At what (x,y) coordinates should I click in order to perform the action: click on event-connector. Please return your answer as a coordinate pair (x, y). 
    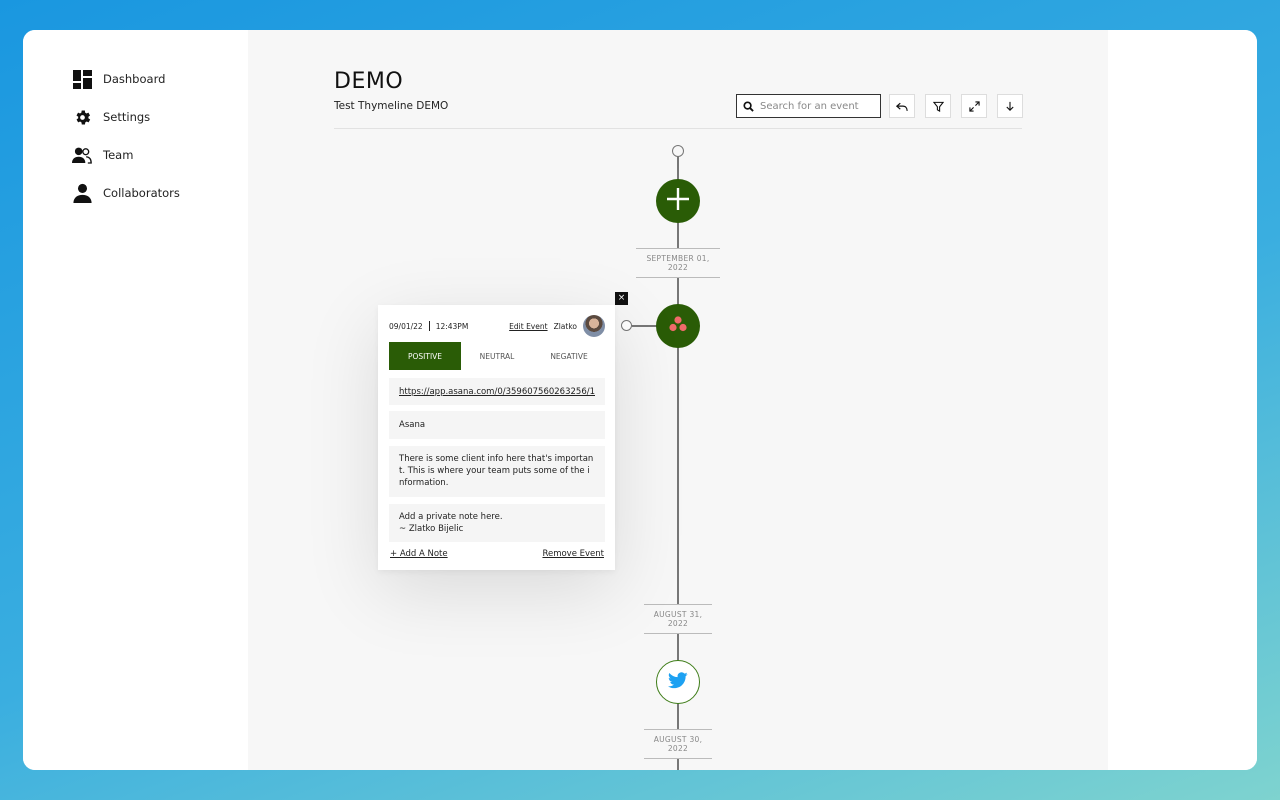
    Looking at the image, I should click on (645, 326).